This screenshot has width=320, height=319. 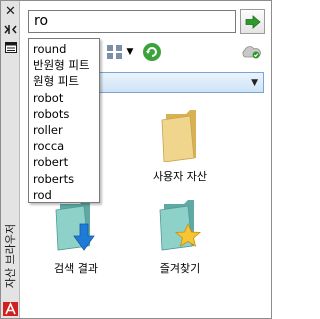 I want to click on search-results-folder-icon, so click(x=75, y=225).